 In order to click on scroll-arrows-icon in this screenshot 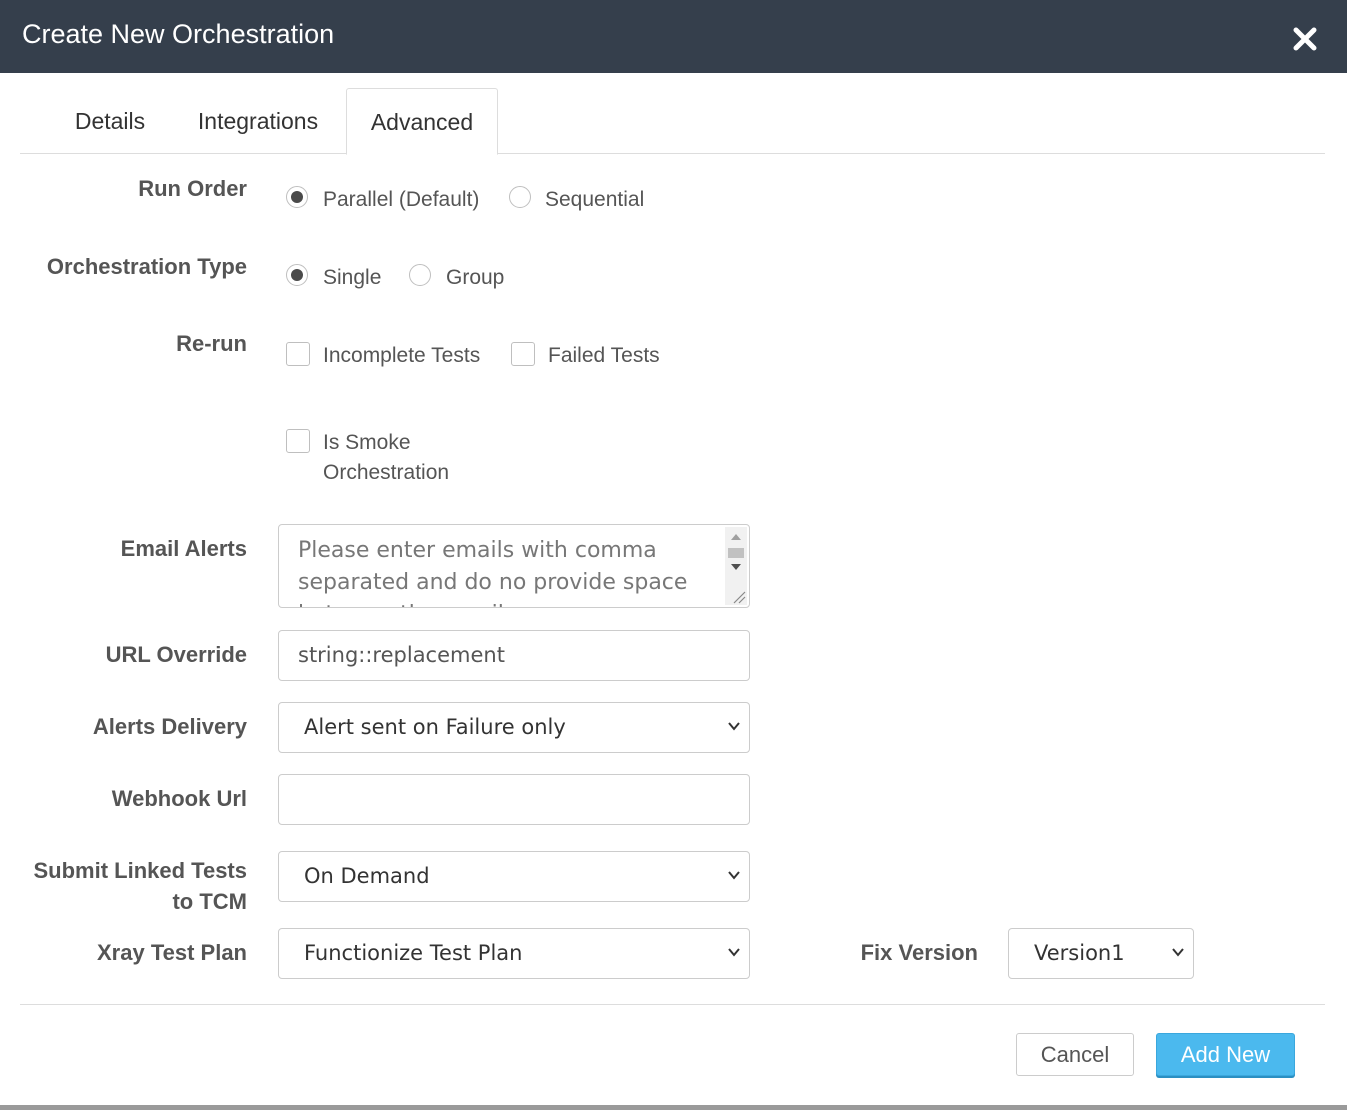, I will do `click(737, 569)`.